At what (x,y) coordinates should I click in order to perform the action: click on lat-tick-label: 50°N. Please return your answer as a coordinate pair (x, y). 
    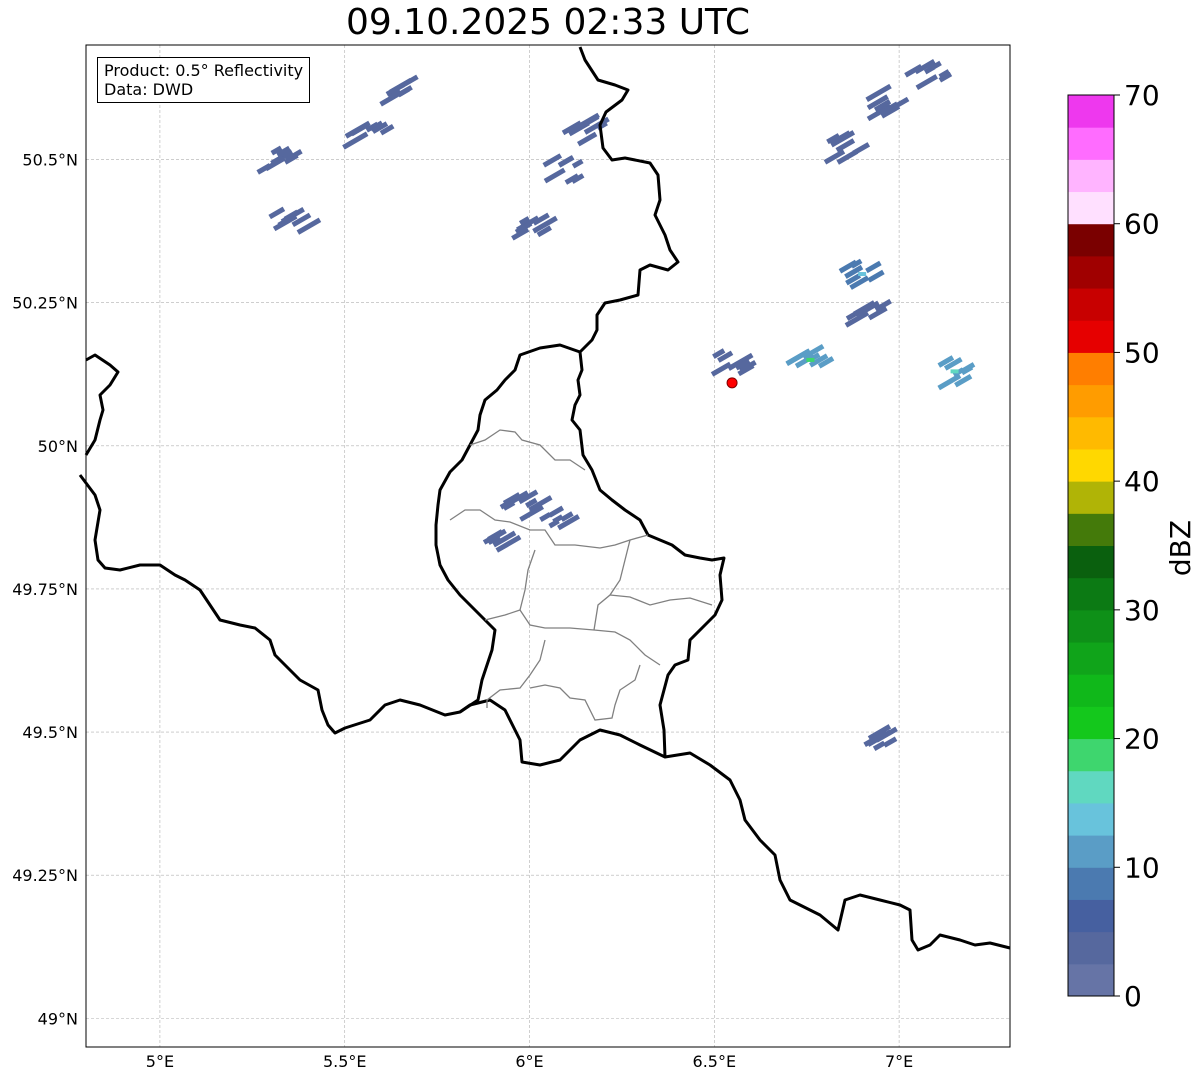
    Looking at the image, I should click on (58, 446).